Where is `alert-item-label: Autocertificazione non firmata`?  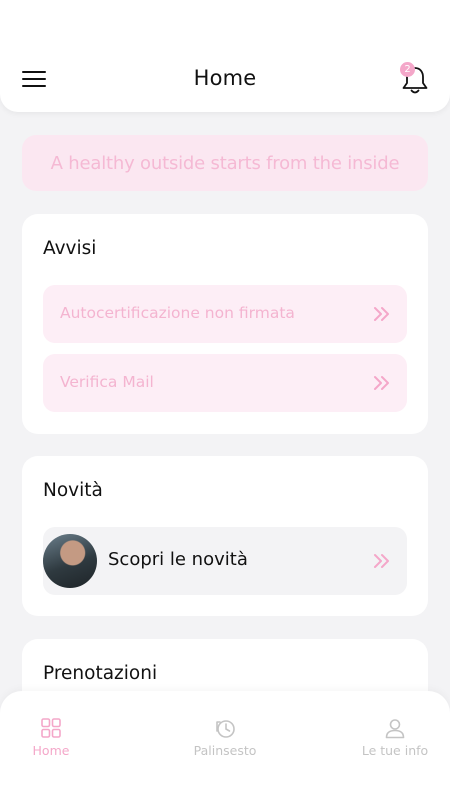
alert-item-label: Autocertificazione non firmata is located at coordinates (177, 313).